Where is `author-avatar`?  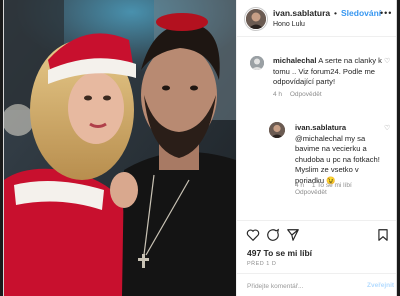 author-avatar is located at coordinates (256, 19).